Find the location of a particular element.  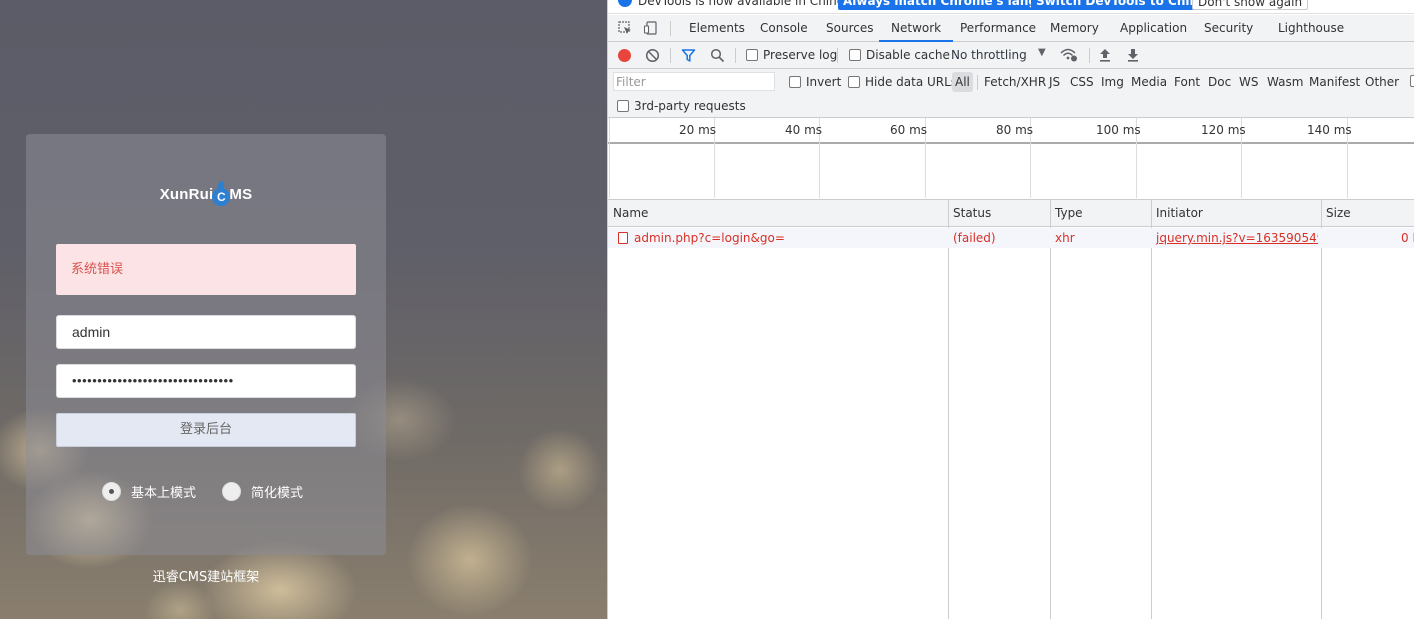

filter-input: Filter is located at coordinates (694, 81).